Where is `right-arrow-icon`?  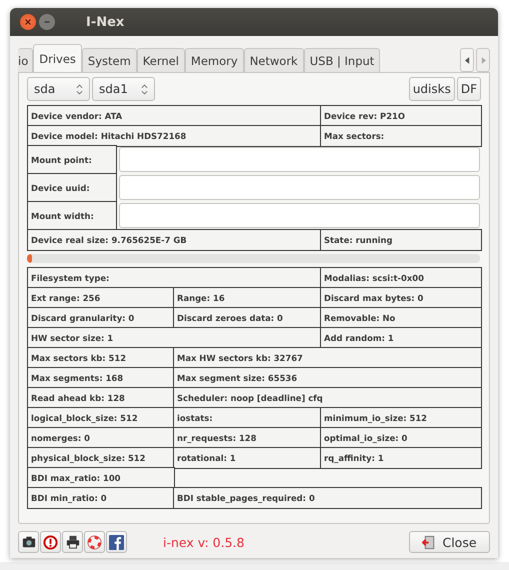 right-arrow-icon is located at coordinates (483, 60).